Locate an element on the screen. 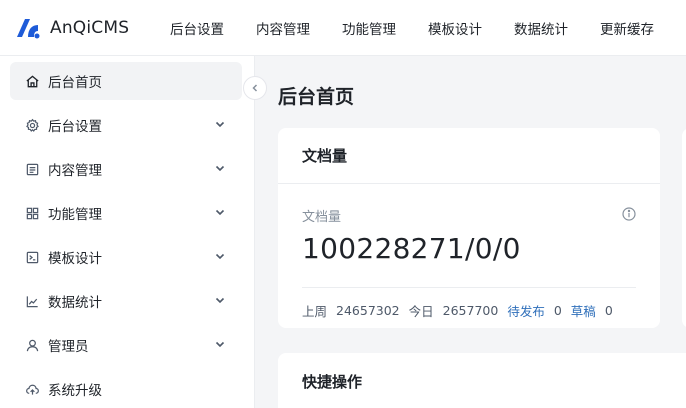 This screenshot has width=686, height=408. sidebar-item-system-upgrade: 系统升级 is located at coordinates (126, 389).